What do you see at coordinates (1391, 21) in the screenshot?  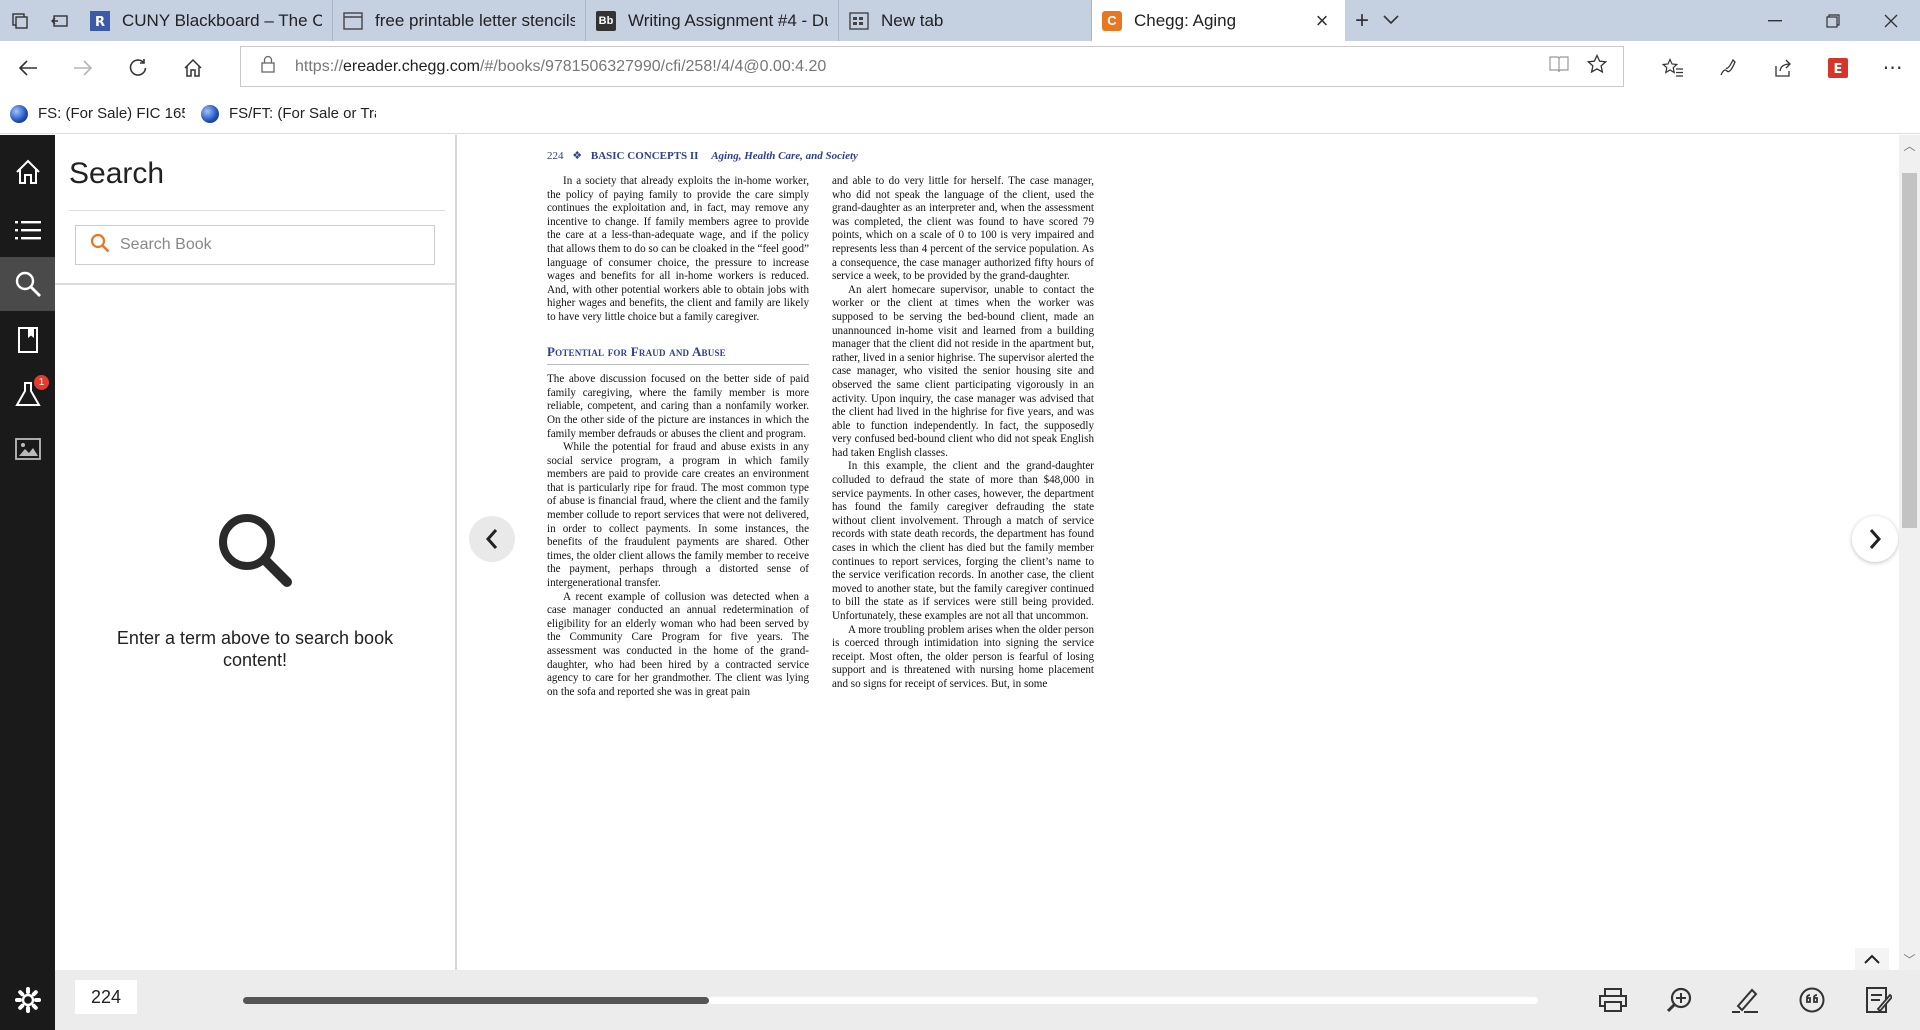 I see `chevron-down-icon` at bounding box center [1391, 21].